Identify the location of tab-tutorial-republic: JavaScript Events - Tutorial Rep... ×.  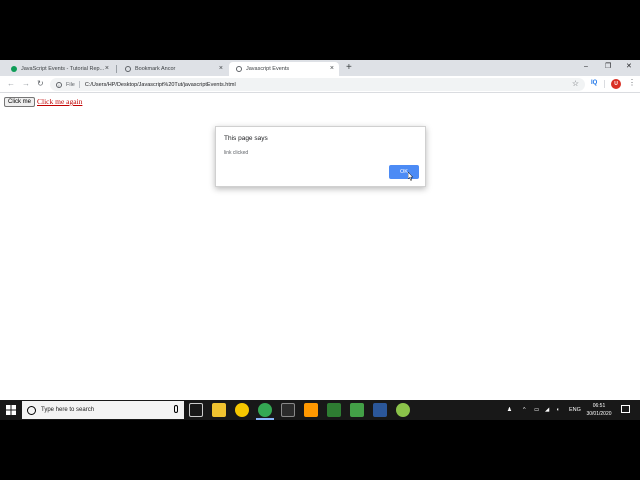
(59, 69).